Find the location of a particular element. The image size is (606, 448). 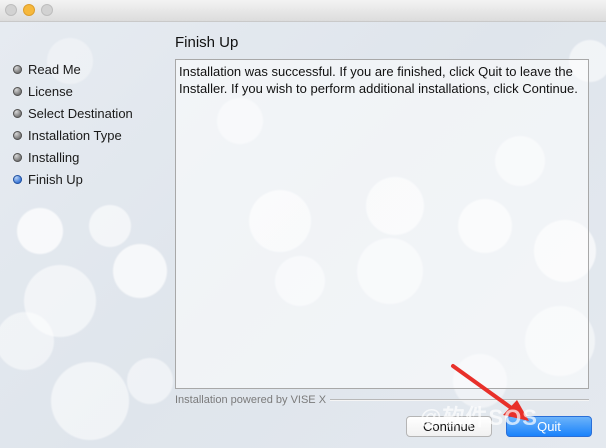

sidebar-item-label: Select Destination is located at coordinates (80, 113).